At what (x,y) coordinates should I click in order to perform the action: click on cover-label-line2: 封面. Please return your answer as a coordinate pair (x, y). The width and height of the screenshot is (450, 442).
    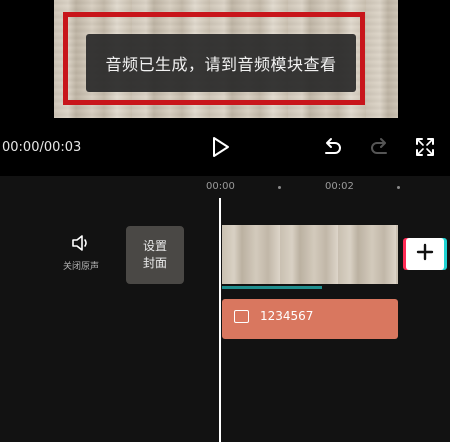
    Looking at the image, I should click on (154, 263).